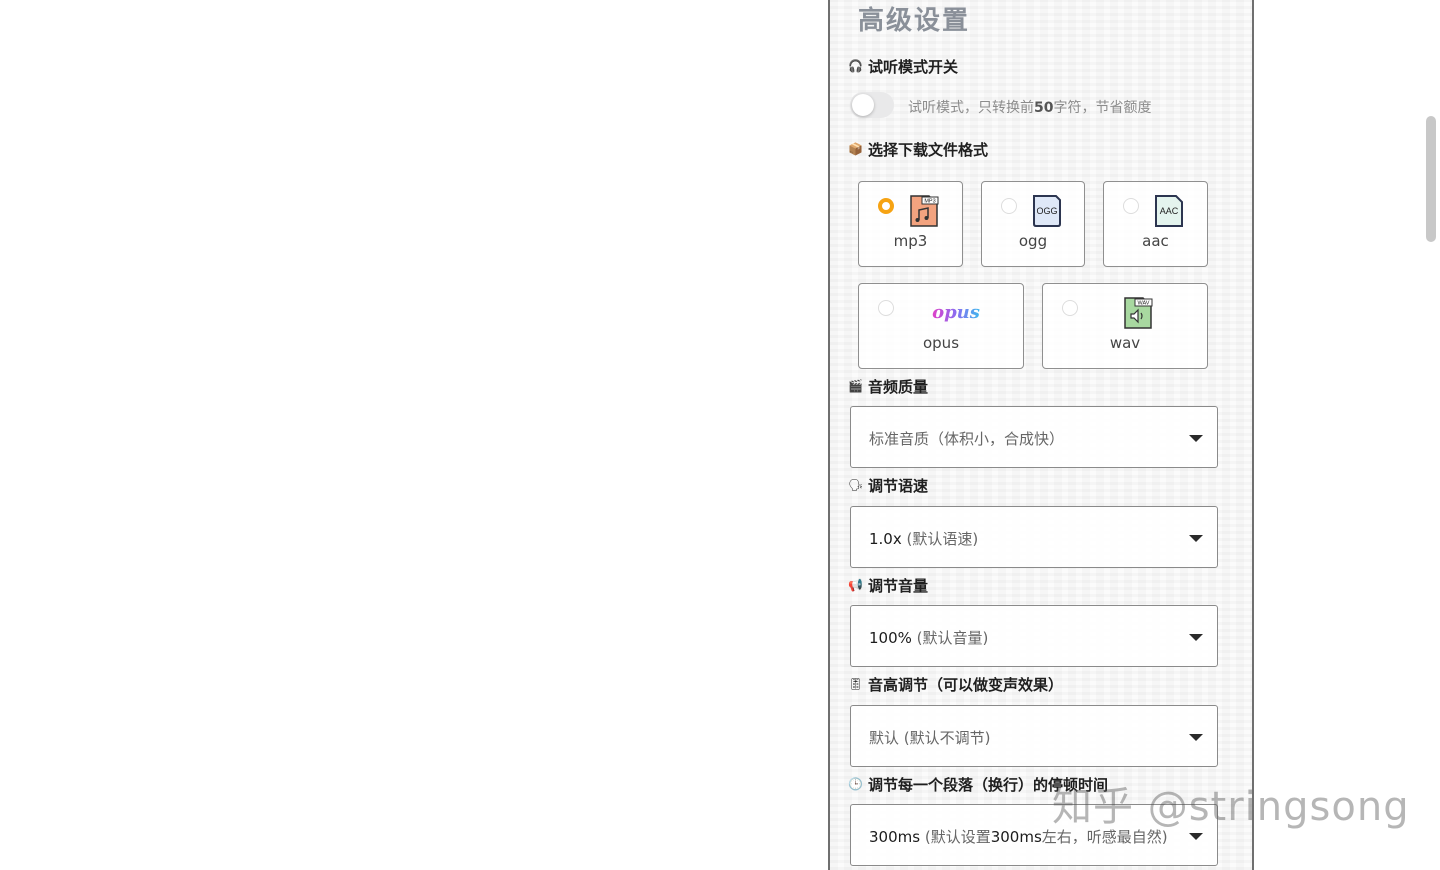 Image resolution: width=1440 pixels, height=870 pixels. What do you see at coordinates (924, 539) in the screenshot?
I see `speed-select-value: 1.0x (默认语速)` at bounding box center [924, 539].